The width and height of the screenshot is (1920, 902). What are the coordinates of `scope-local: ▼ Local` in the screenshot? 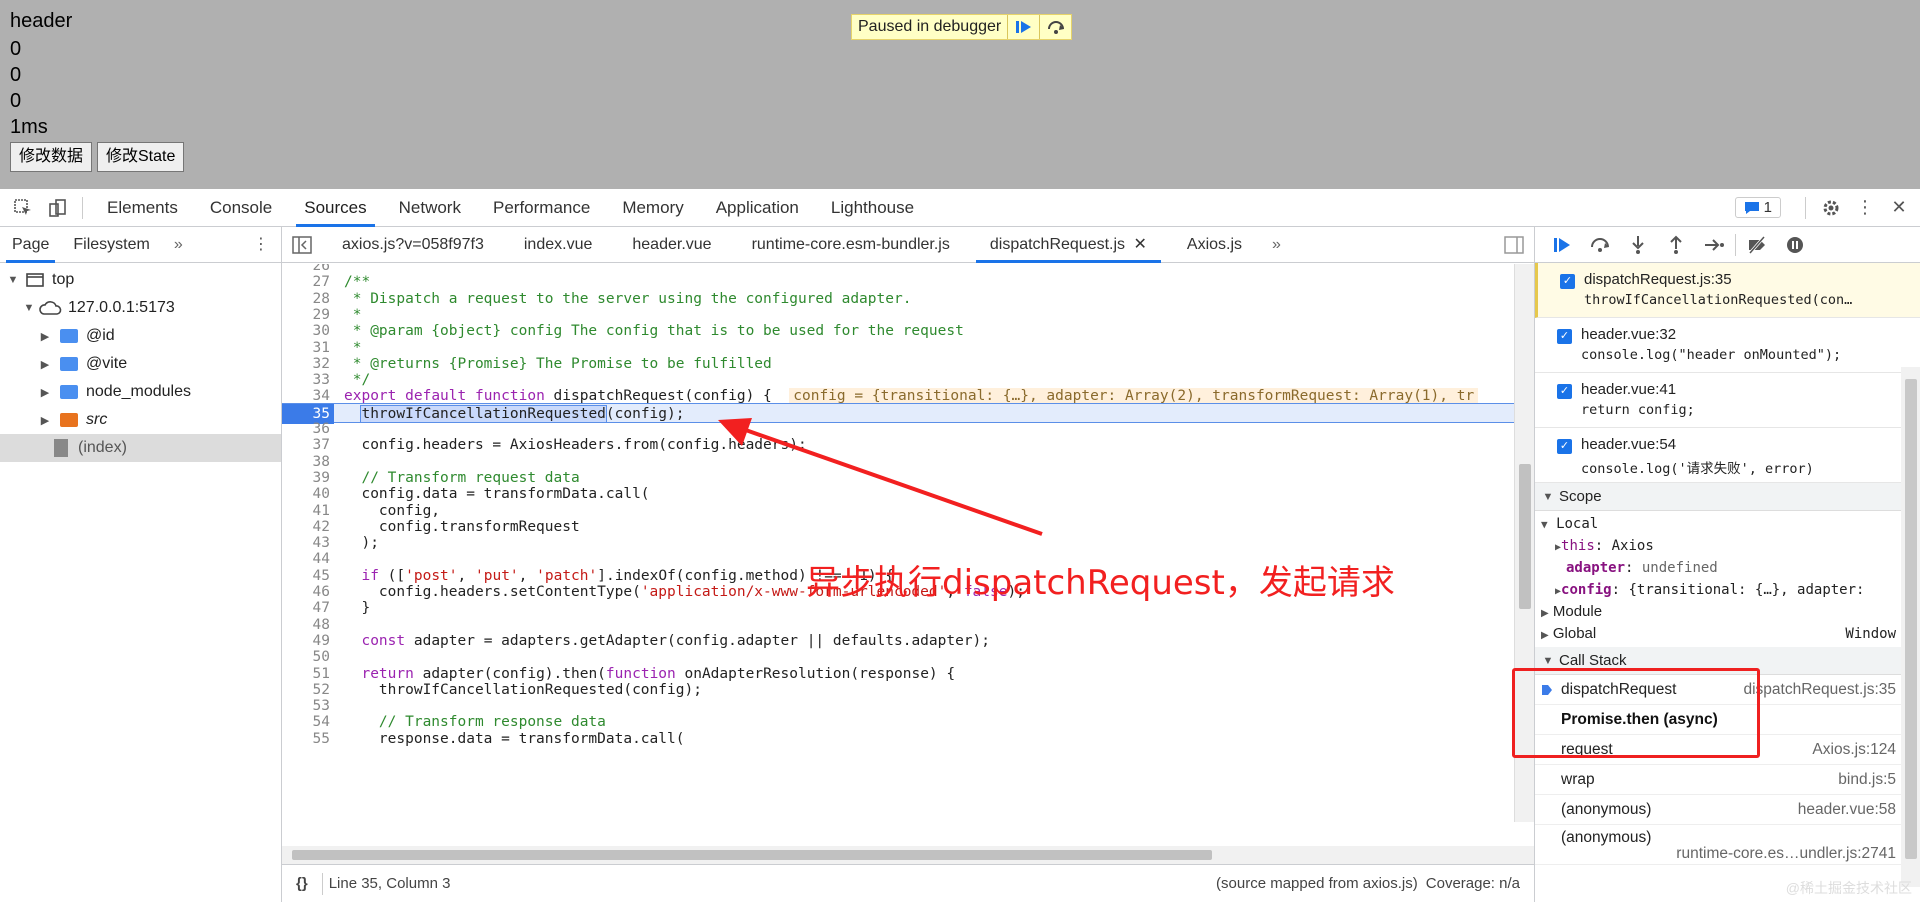 It's located at (1727, 524).